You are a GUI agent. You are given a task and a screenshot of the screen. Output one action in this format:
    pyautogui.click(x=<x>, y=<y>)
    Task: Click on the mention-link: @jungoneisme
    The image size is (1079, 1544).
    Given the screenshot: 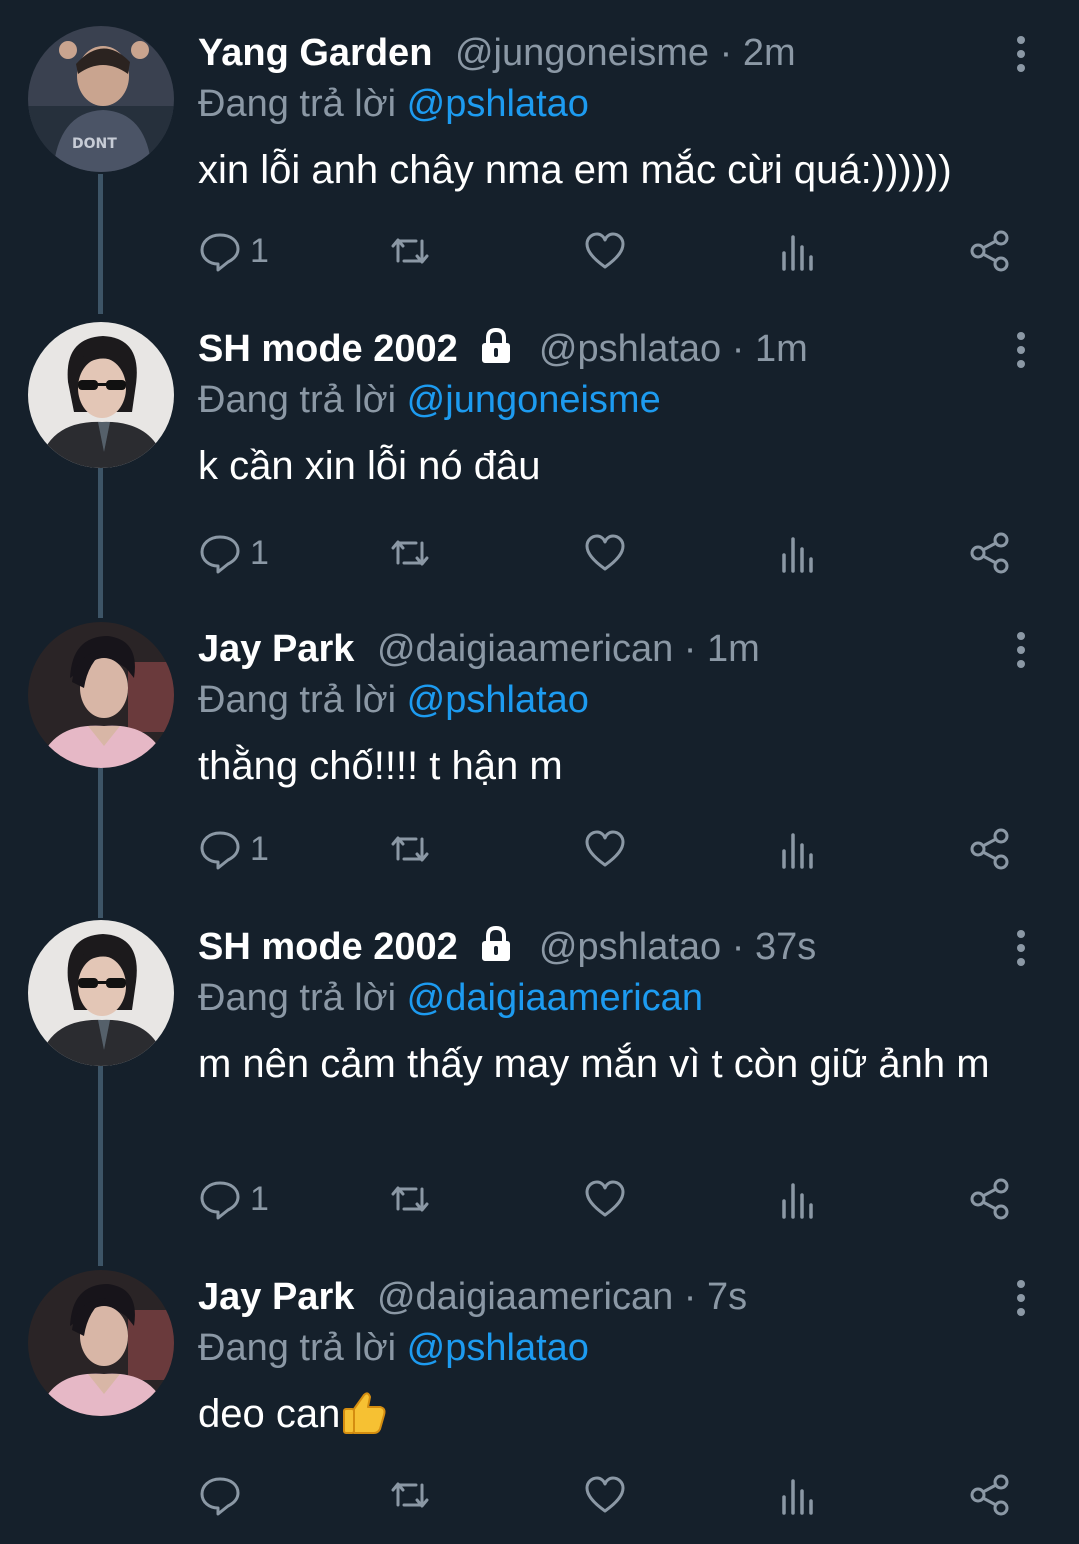 What is the action you would take?
    pyautogui.click(x=534, y=400)
    